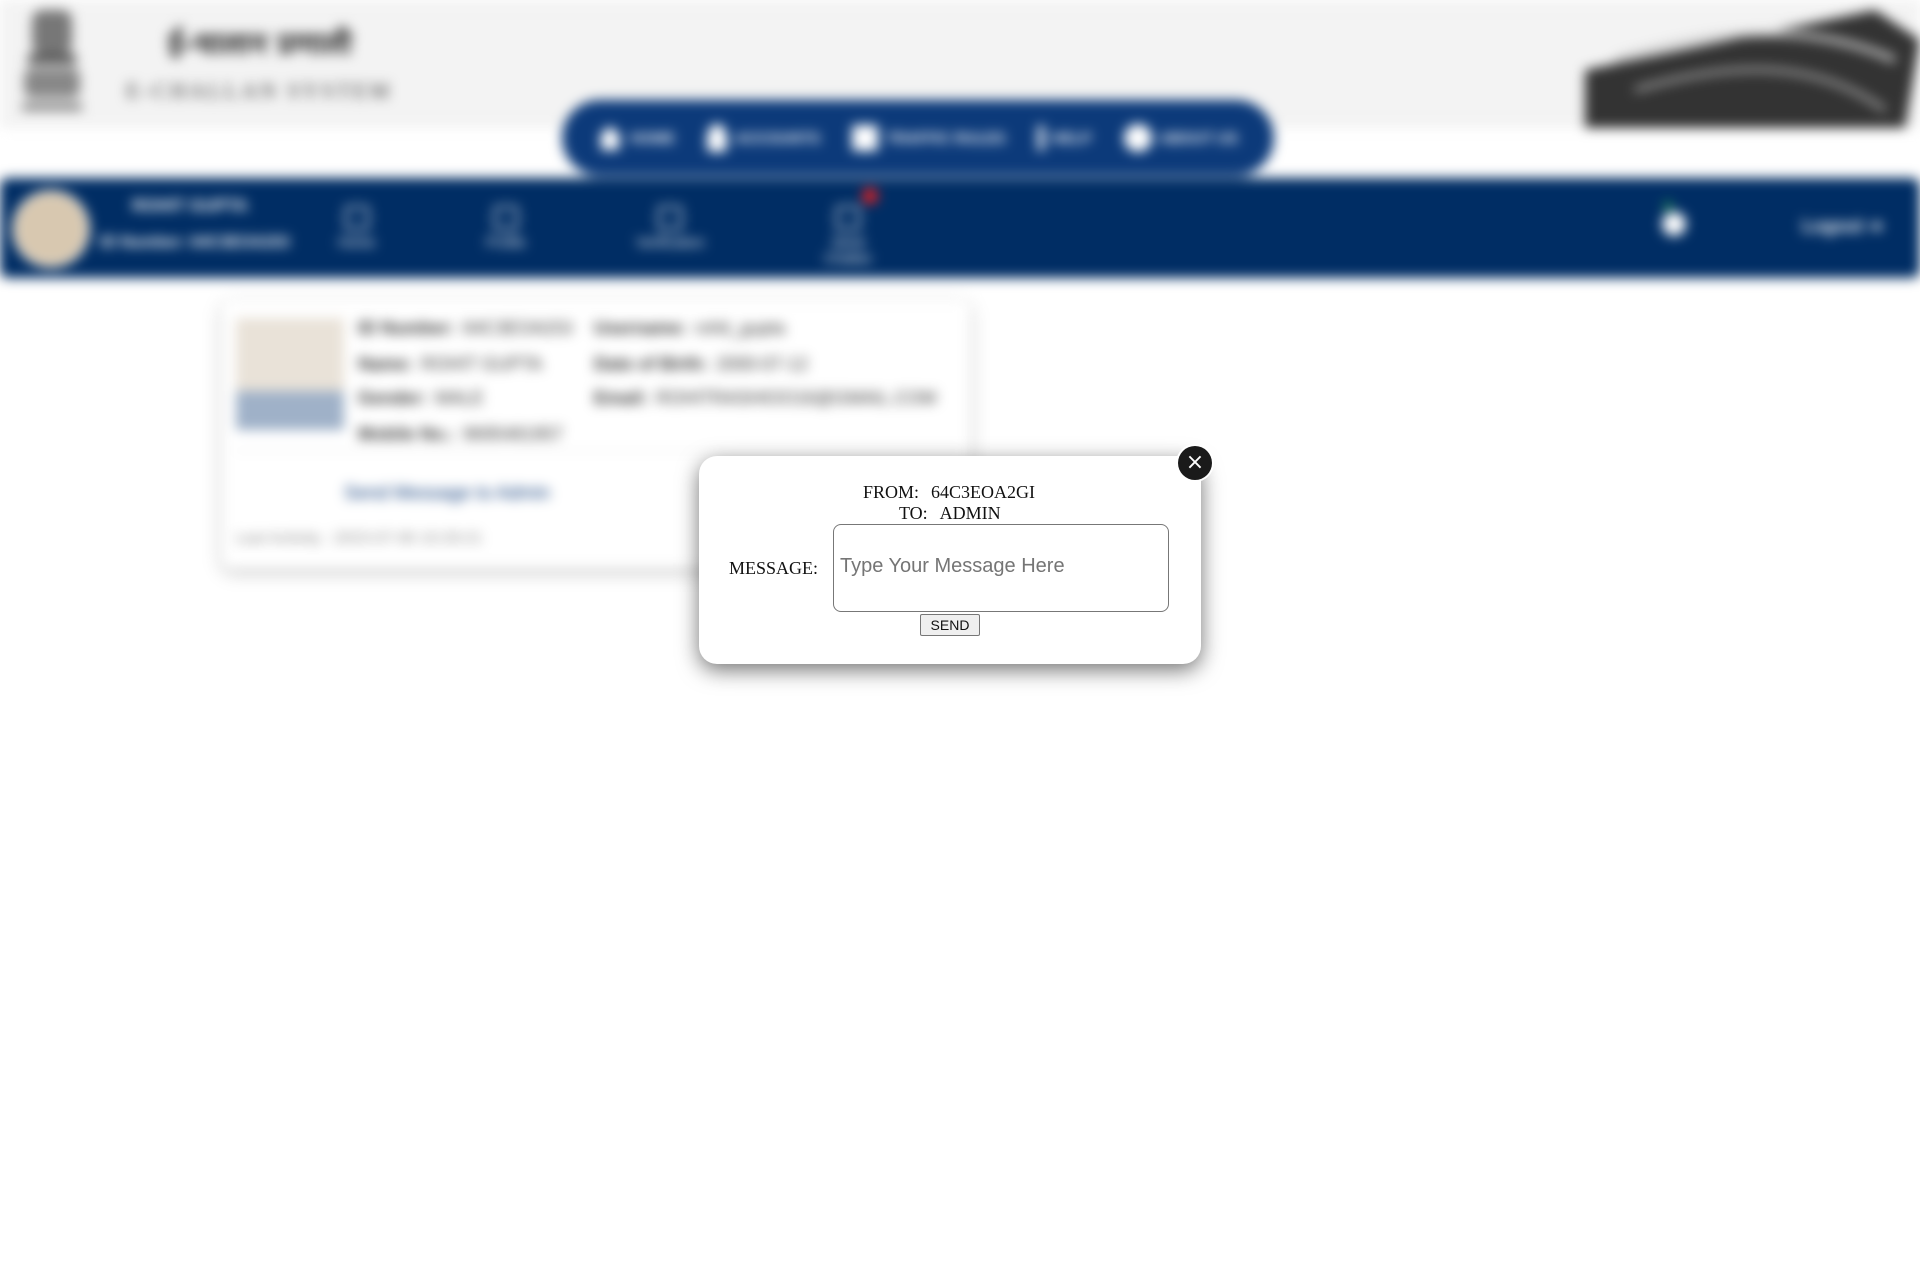  What do you see at coordinates (1137, 138) in the screenshot?
I see `info-icon` at bounding box center [1137, 138].